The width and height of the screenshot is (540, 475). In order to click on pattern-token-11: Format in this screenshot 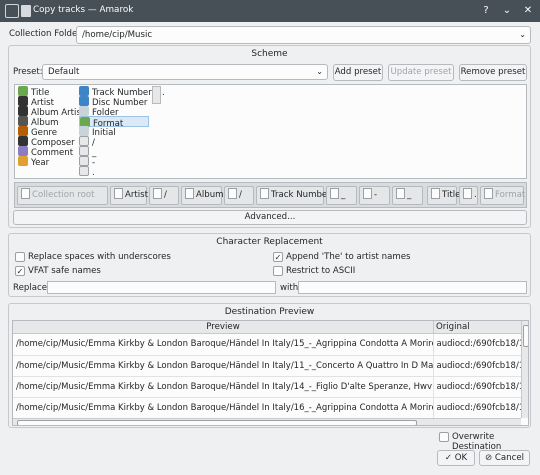, I will do `click(503, 195)`.